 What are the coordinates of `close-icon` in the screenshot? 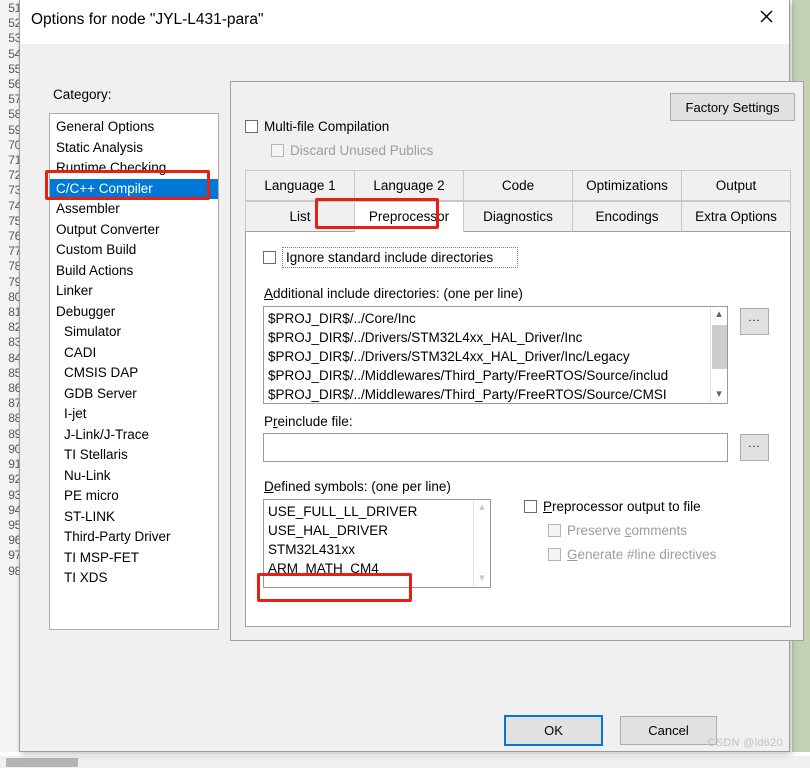 It's located at (766, 16).